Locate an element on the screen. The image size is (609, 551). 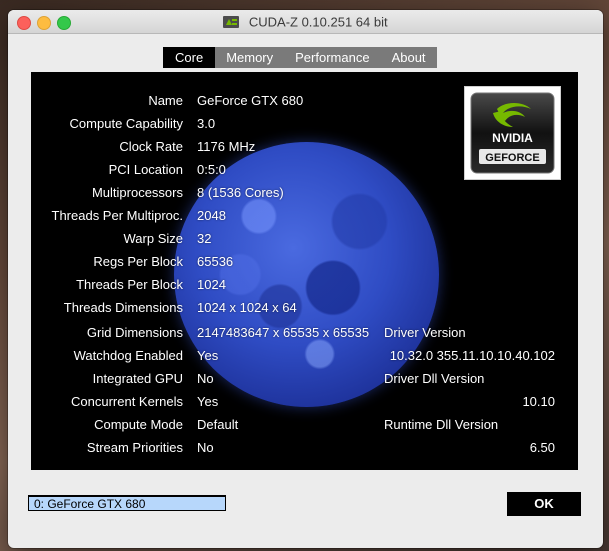
value-warp-size: 32 is located at coordinates (204, 238).